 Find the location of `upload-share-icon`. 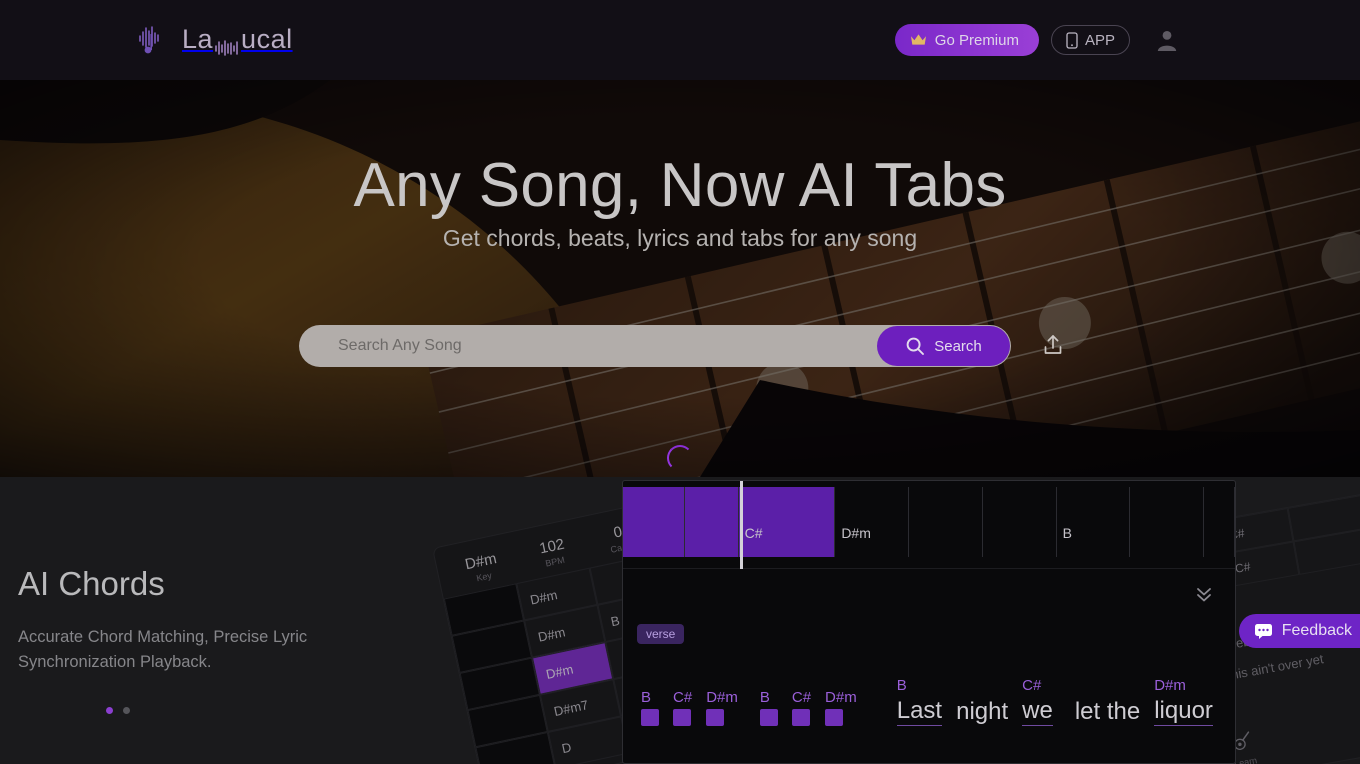

upload-share-icon is located at coordinates (1053, 344).